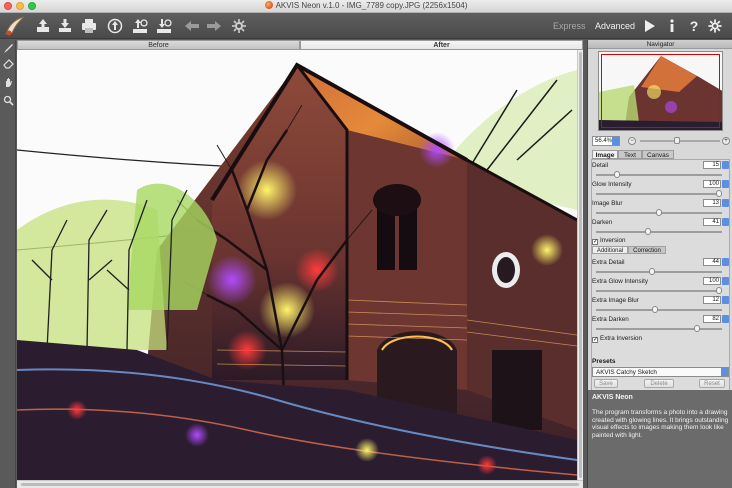  What do you see at coordinates (43, 26) in the screenshot?
I see `open-icon` at bounding box center [43, 26].